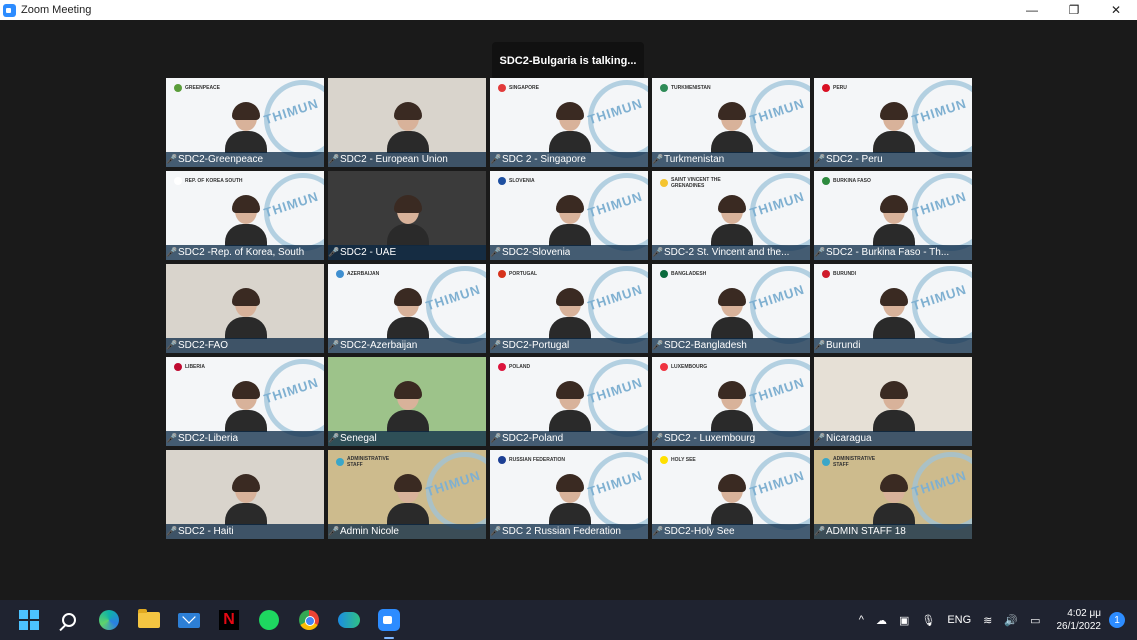 The height and width of the screenshot is (640, 1137). Describe the element at coordinates (245, 401) in the screenshot. I see `participant-tile: THIMUN LIBERIA 🎤 SDC2-Liberia` at that location.